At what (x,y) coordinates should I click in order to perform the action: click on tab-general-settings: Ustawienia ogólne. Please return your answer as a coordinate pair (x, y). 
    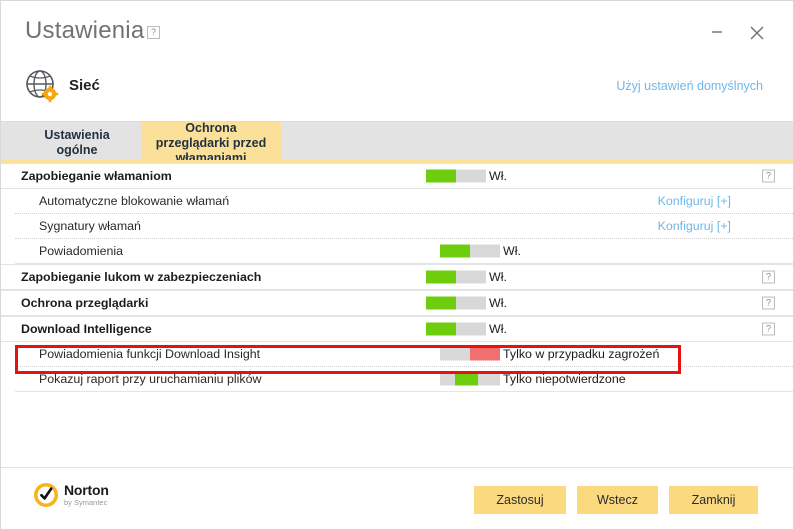
    Looking at the image, I should click on (77, 143).